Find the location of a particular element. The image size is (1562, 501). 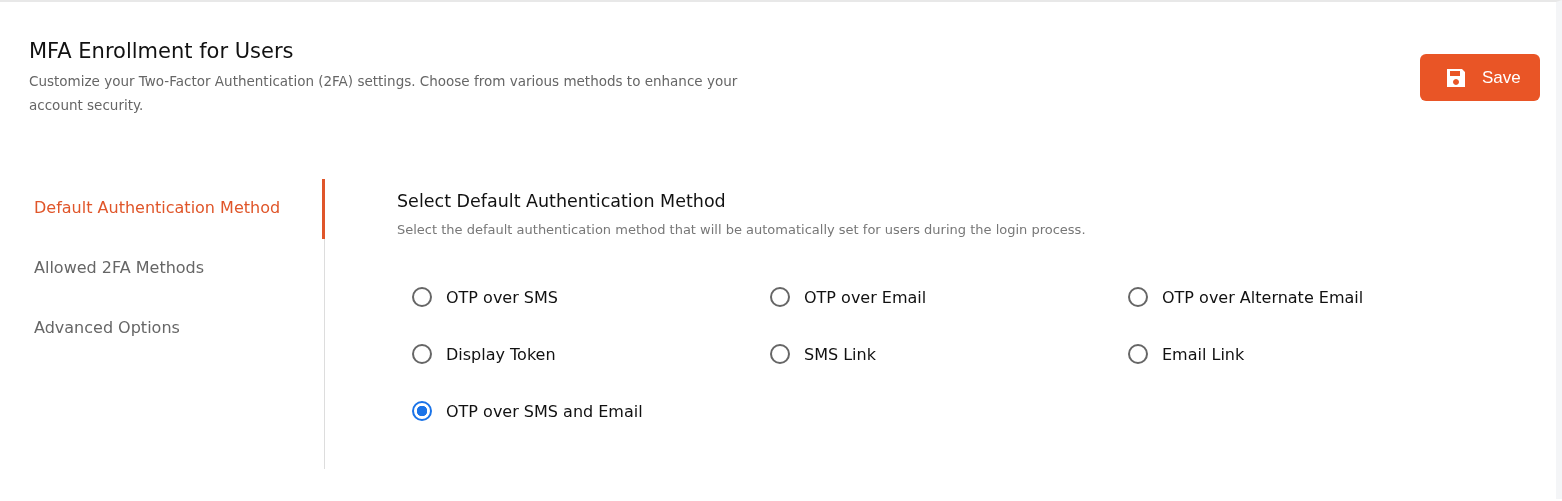

sidebar-item: Default Authentication Method is located at coordinates (179, 209).